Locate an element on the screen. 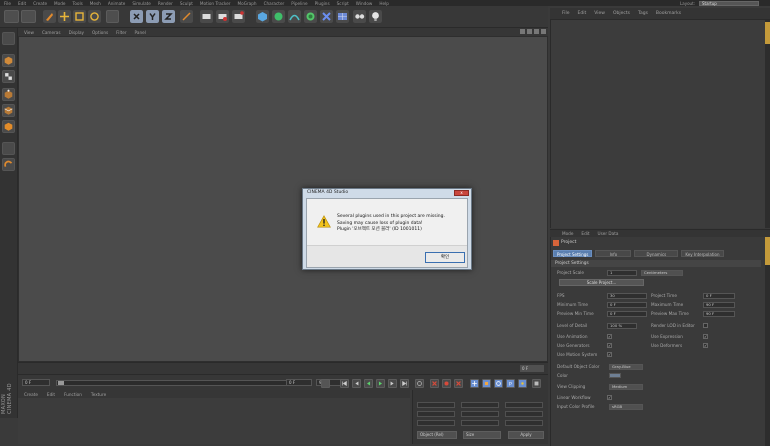 Image resolution: width=770 pixels, height=446 pixels. preview-min-time-field: 0 F is located at coordinates (627, 314).